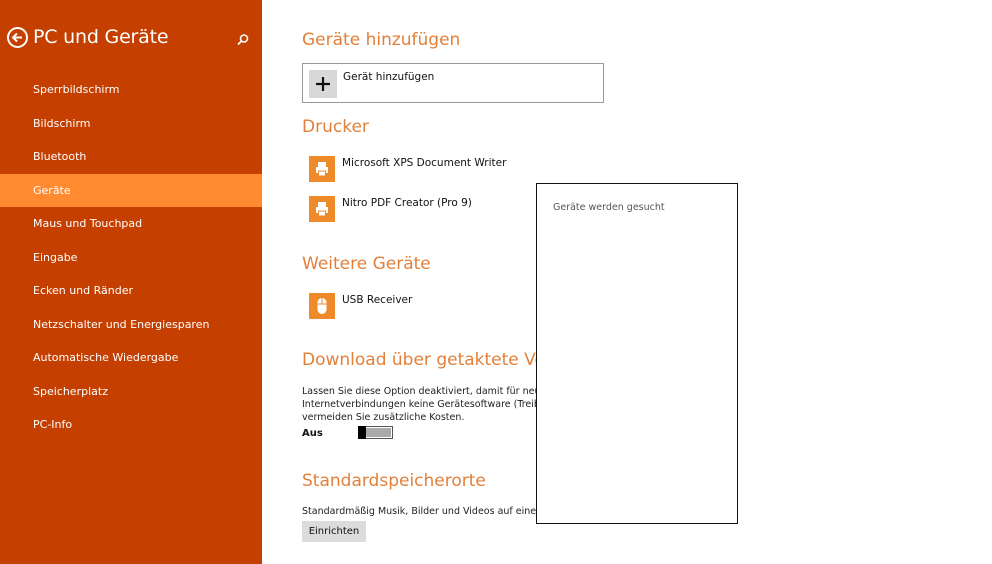  I want to click on sidebar-item-eingabe: Eingabe, so click(131, 258).